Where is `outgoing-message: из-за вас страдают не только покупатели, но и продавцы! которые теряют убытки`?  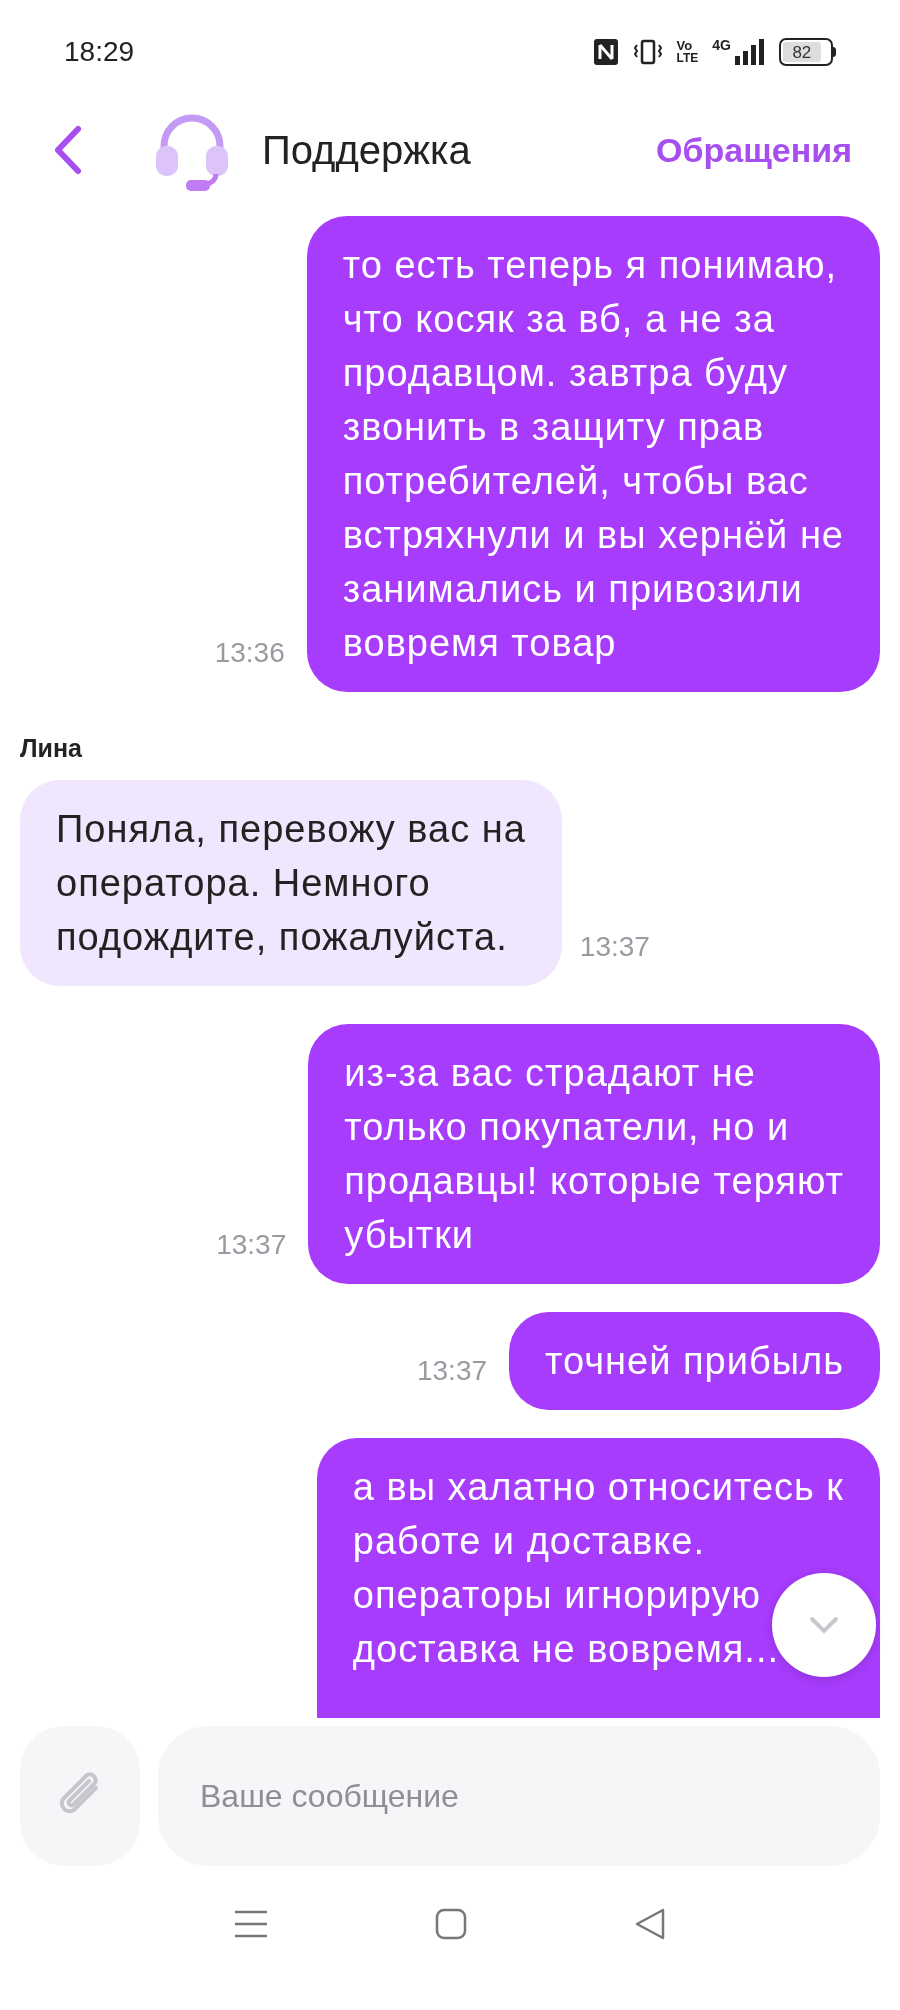 outgoing-message: из-за вас страдают не только покупатели, но и продавцы! которые теряют убытки is located at coordinates (594, 1153).